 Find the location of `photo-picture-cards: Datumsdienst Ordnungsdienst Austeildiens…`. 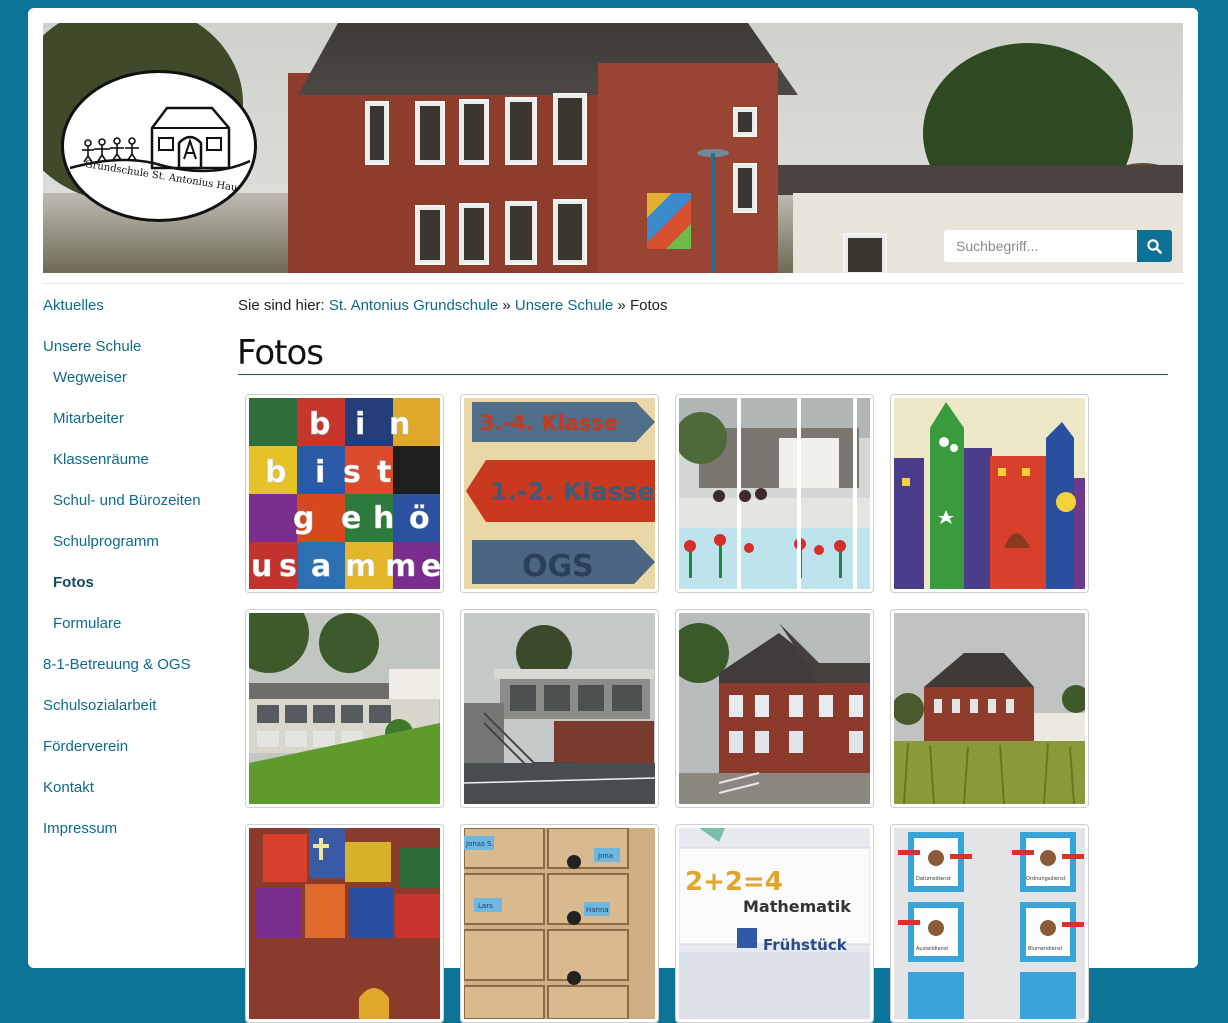

photo-picture-cards: Datumsdienst Ordnungsdienst Austeildiens… is located at coordinates (989, 923).